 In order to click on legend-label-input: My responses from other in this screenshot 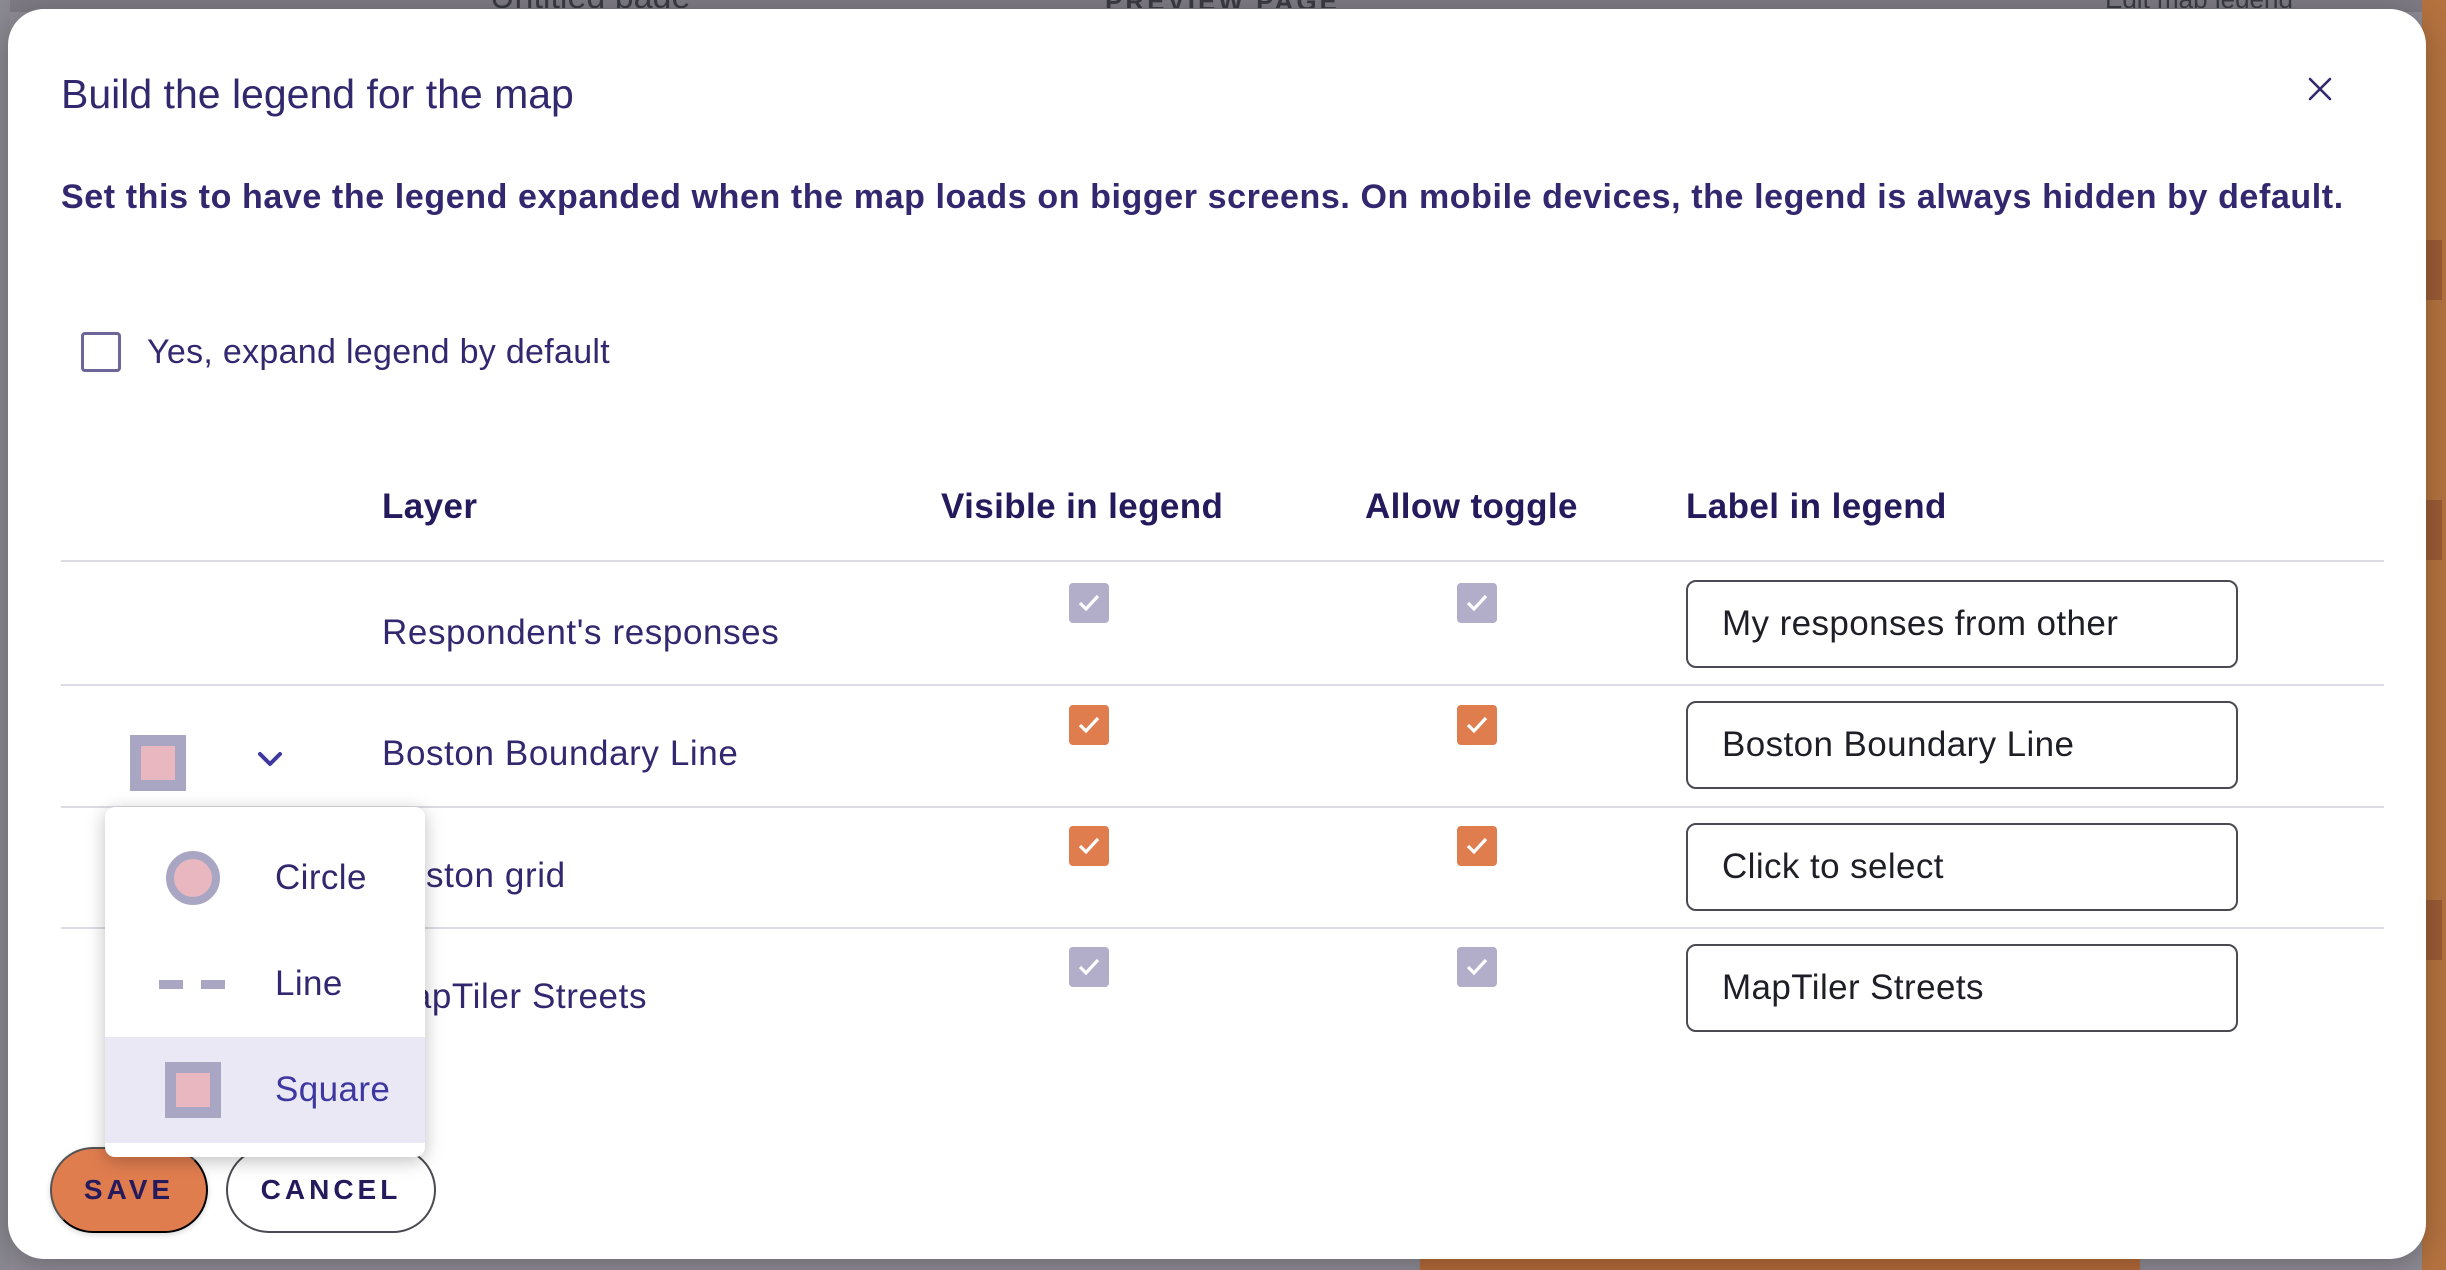, I will do `click(1962, 624)`.